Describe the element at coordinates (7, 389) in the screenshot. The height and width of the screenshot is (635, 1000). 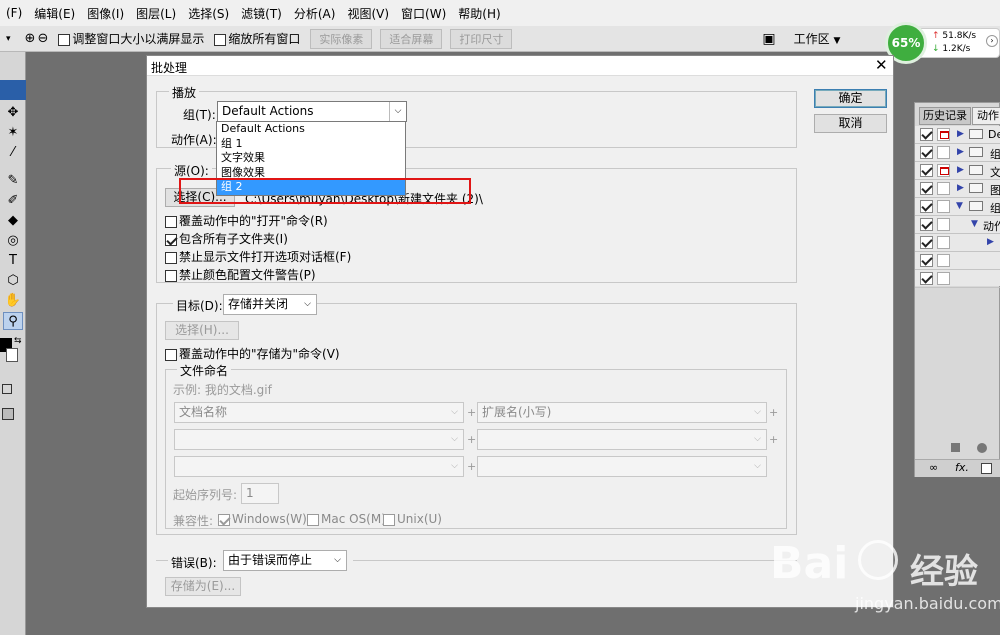
I see `quick-mask-icon` at that location.